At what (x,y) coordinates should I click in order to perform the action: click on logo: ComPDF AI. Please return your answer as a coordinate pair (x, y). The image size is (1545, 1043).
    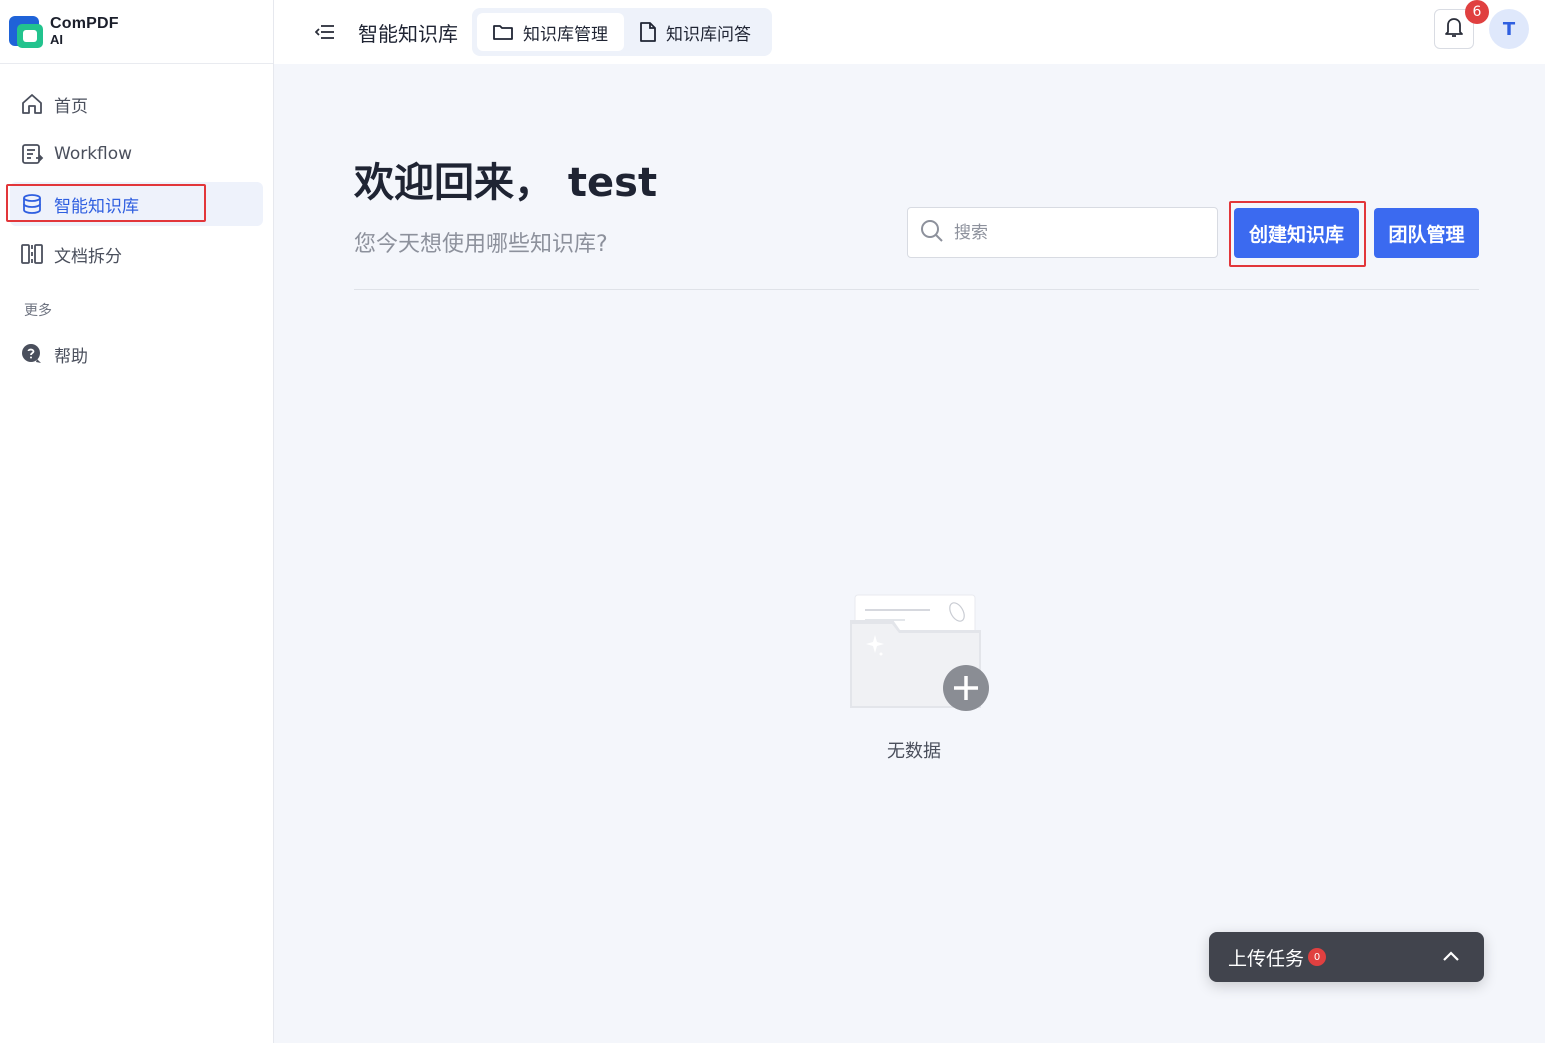
    Looking at the image, I should click on (136, 32).